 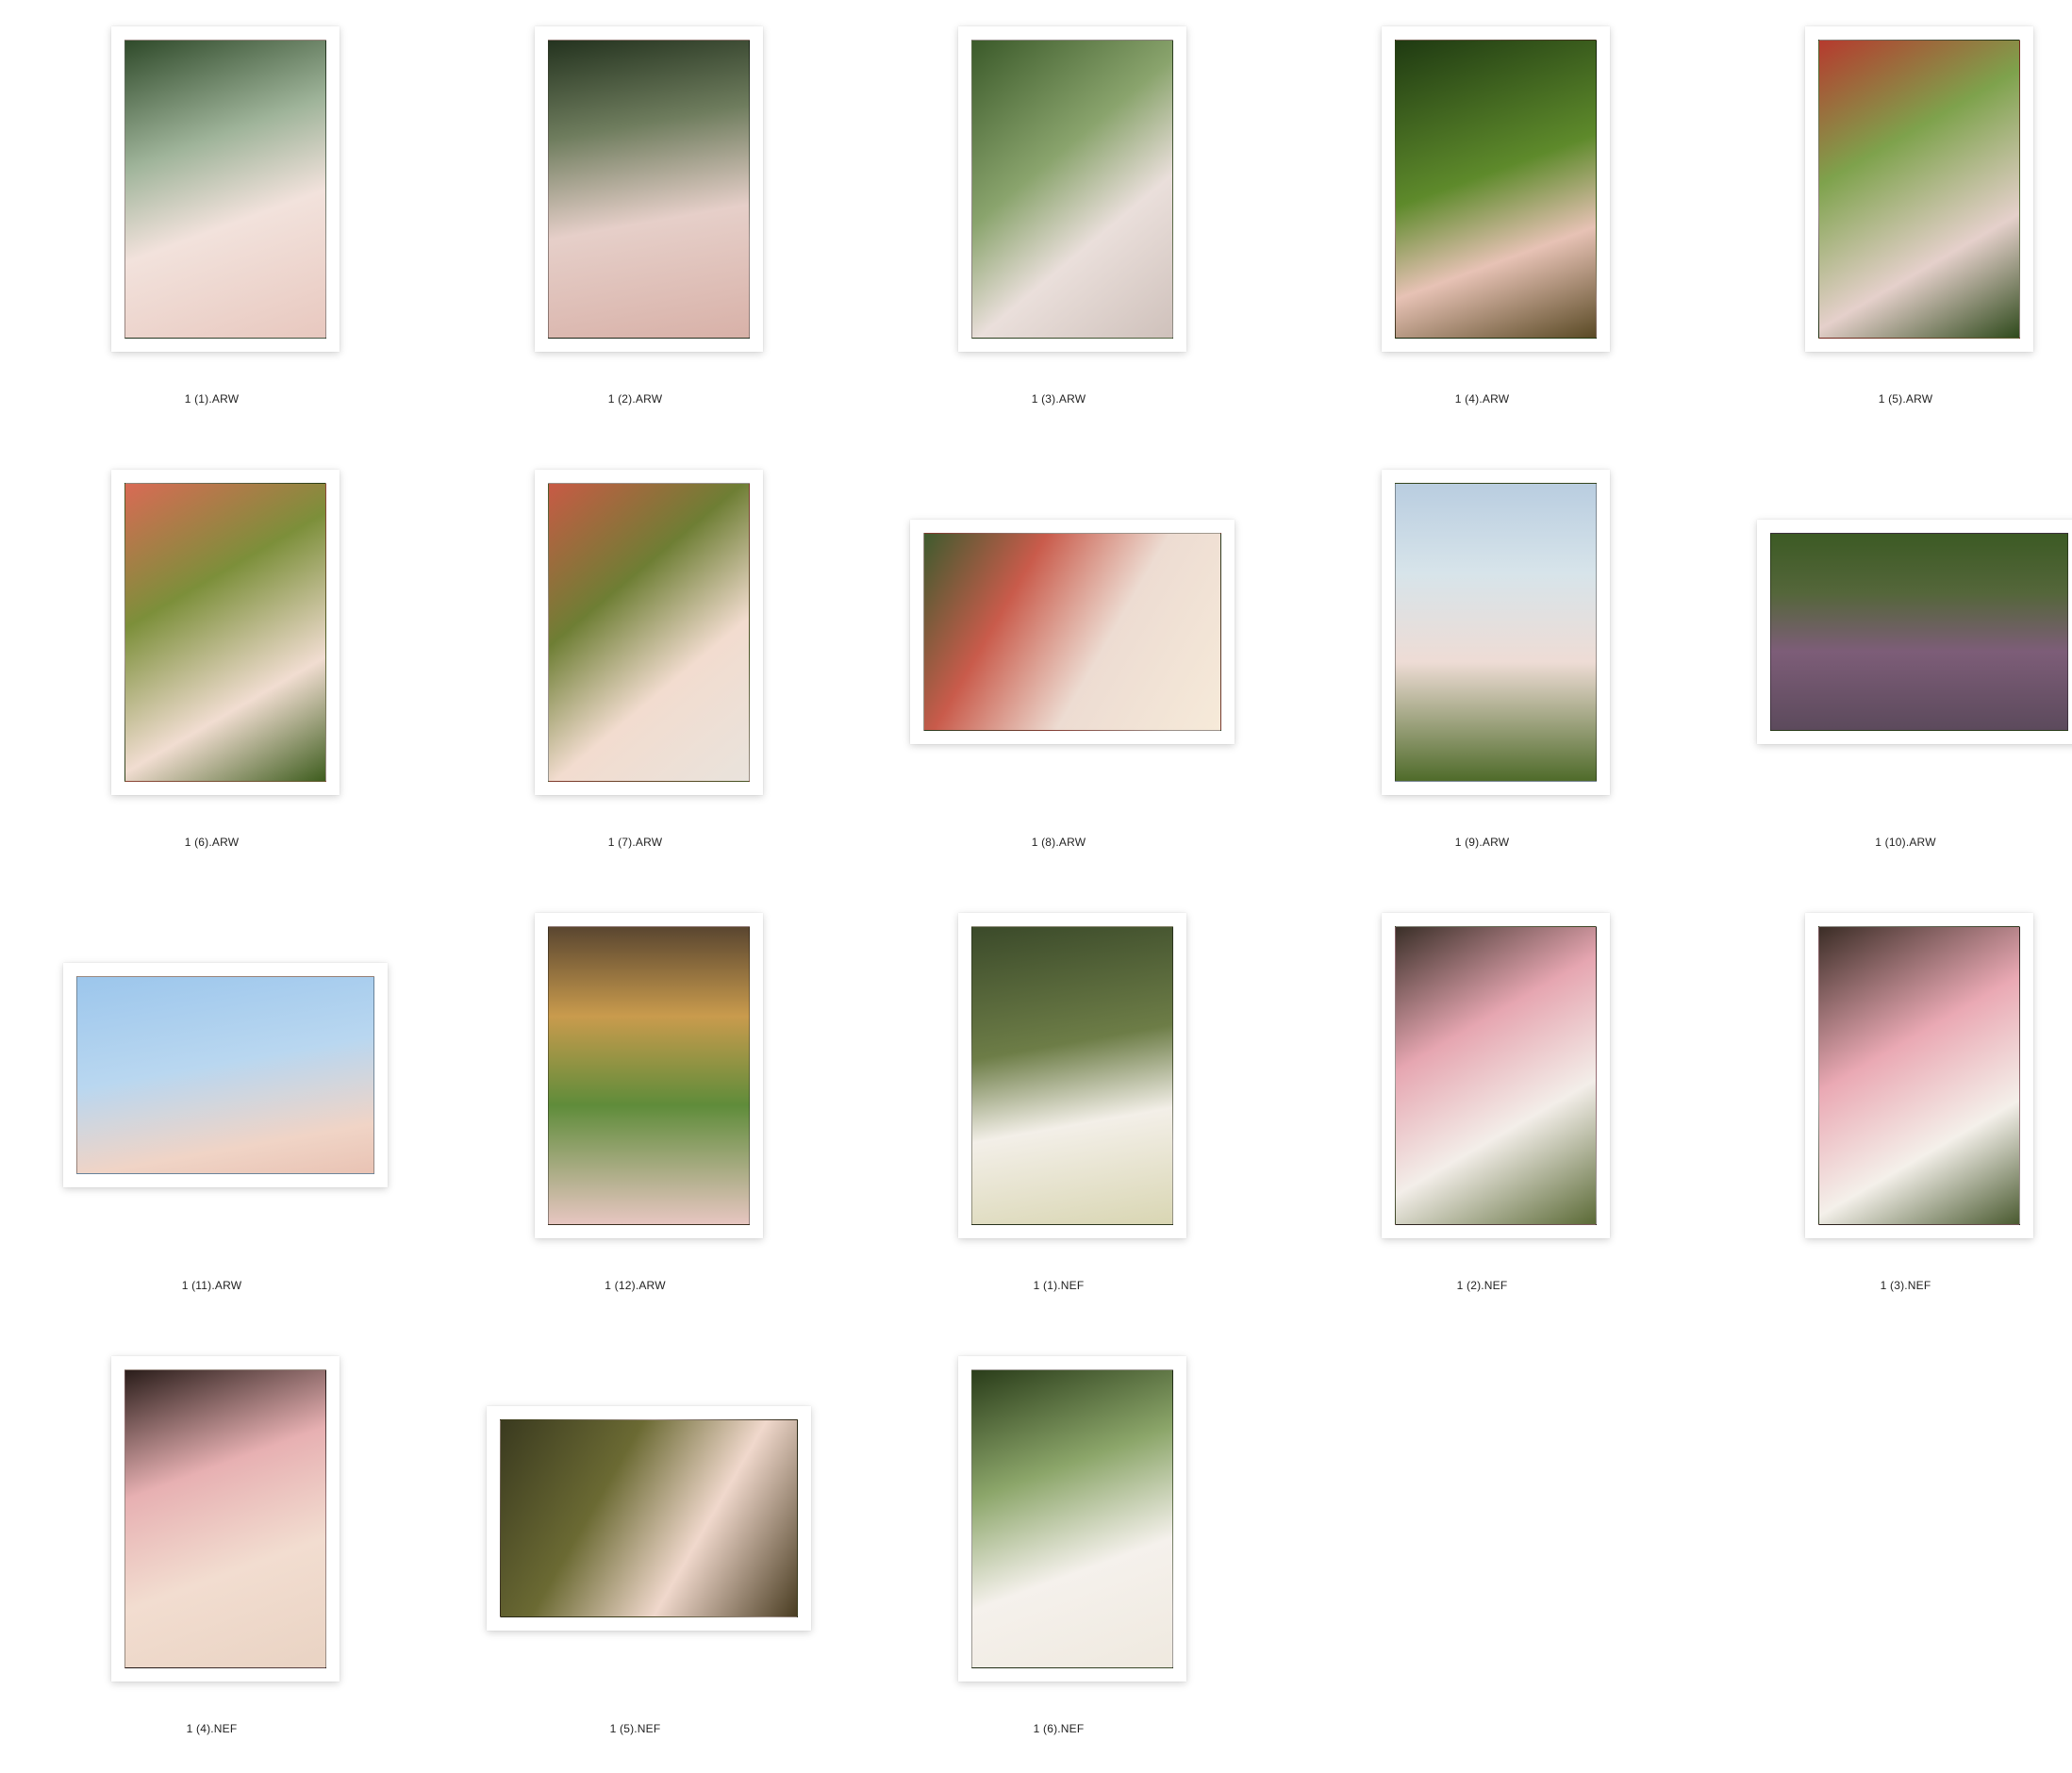 I want to click on file-item: 1 (11).ARW, so click(x=211, y=1108).